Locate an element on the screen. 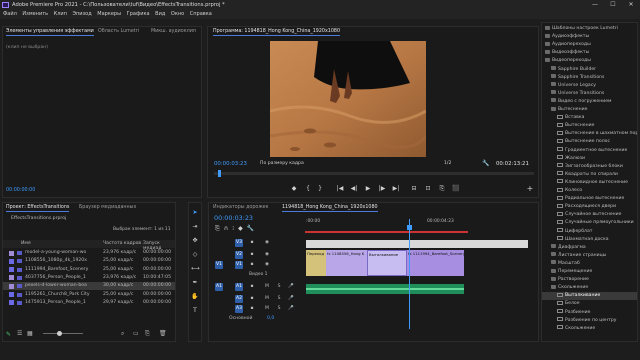 The height and width of the screenshot is (360, 640). video-clip-barefoot: fx 1111994_Barefoot_Scenery is located at coordinates (435, 263).